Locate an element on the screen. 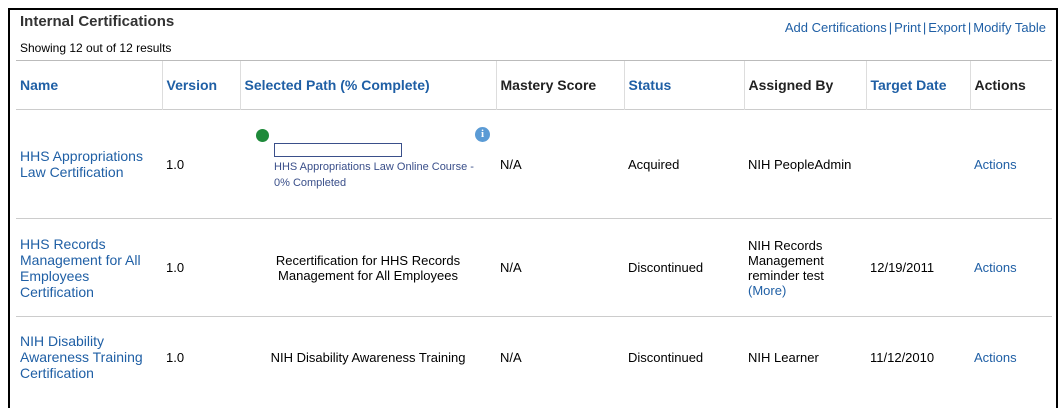 The image size is (1063, 408). more-link: (More) is located at coordinates (805, 290).